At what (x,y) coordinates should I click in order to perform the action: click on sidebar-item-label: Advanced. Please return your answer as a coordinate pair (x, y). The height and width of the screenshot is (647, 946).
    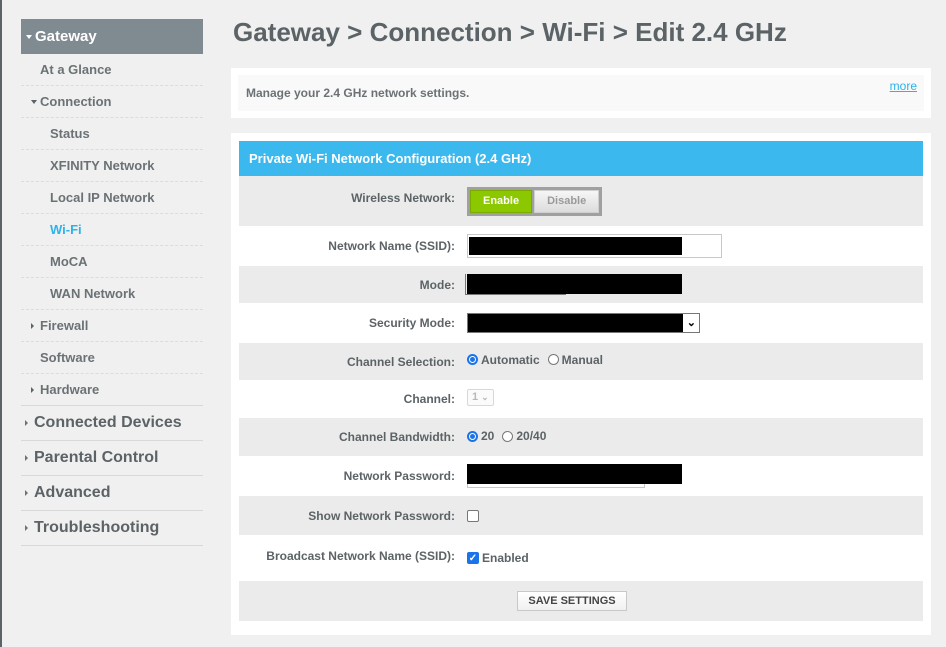
    Looking at the image, I should click on (72, 492).